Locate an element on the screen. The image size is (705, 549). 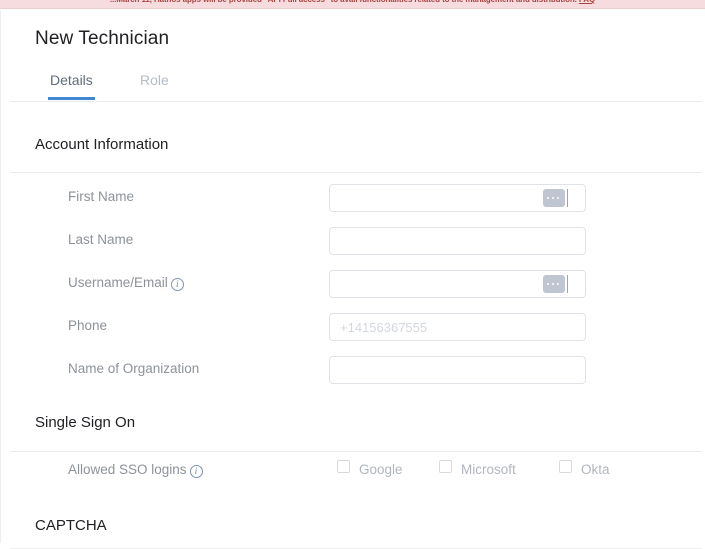
info-icon-username-email: i is located at coordinates (177, 284).